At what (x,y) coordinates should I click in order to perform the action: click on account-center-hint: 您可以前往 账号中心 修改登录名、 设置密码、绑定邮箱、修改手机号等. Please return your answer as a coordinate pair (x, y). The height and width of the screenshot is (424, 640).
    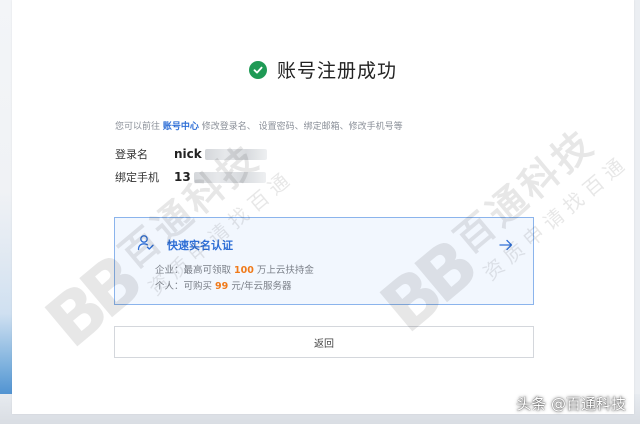
    Looking at the image, I should click on (259, 125).